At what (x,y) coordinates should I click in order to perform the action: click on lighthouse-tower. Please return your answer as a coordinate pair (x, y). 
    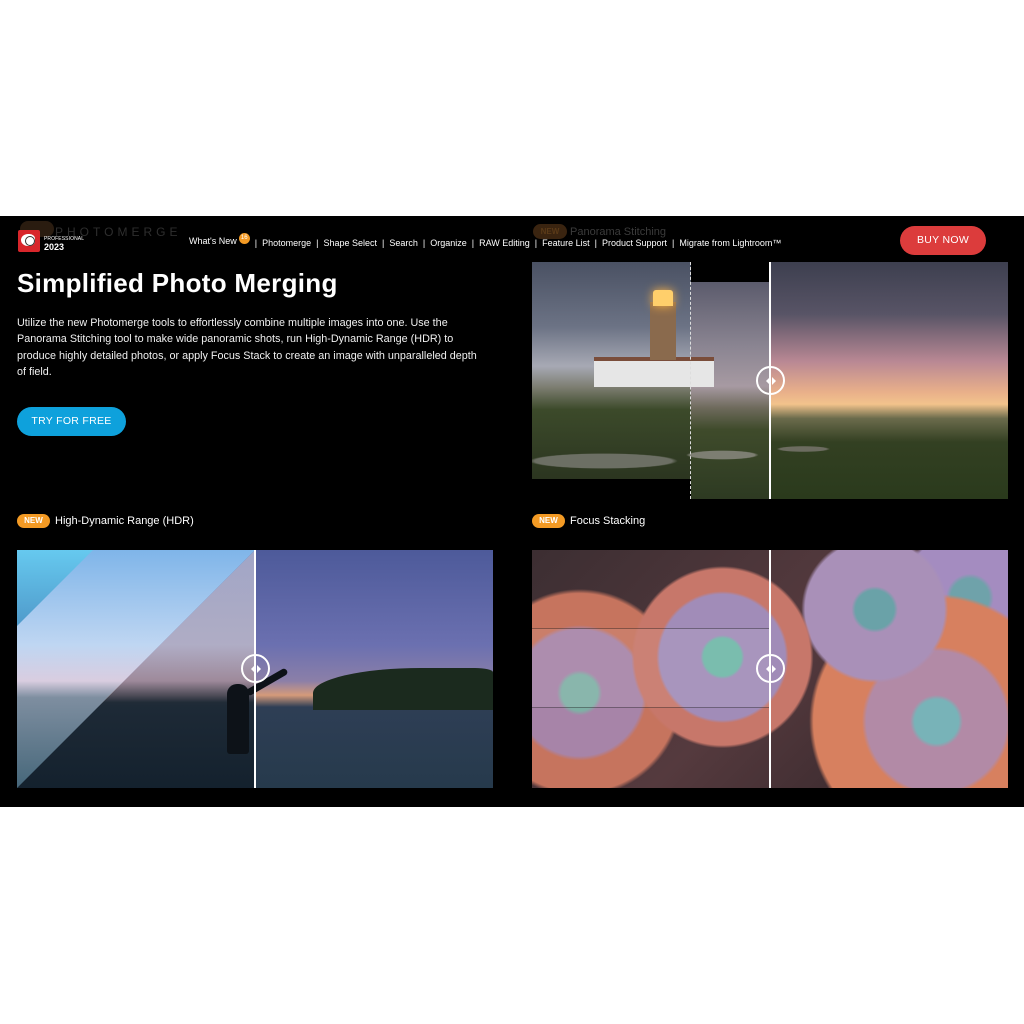
    Looking at the image, I should click on (663, 331).